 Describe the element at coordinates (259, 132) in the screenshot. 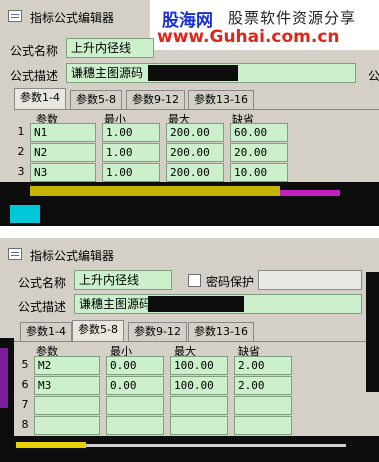

I see `param-default-cell: 60.00` at that location.